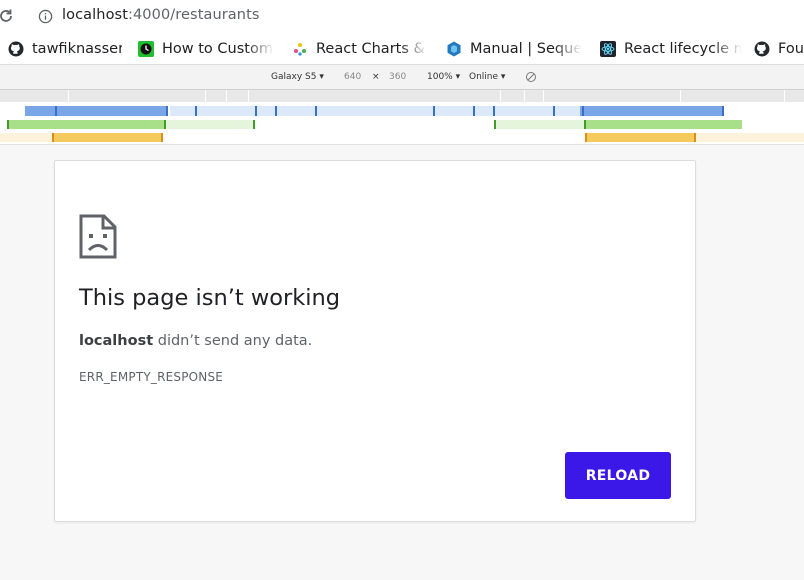 The image size is (804, 580). Describe the element at coordinates (95, 15) in the screenshot. I see `url-host: localhost` at that location.